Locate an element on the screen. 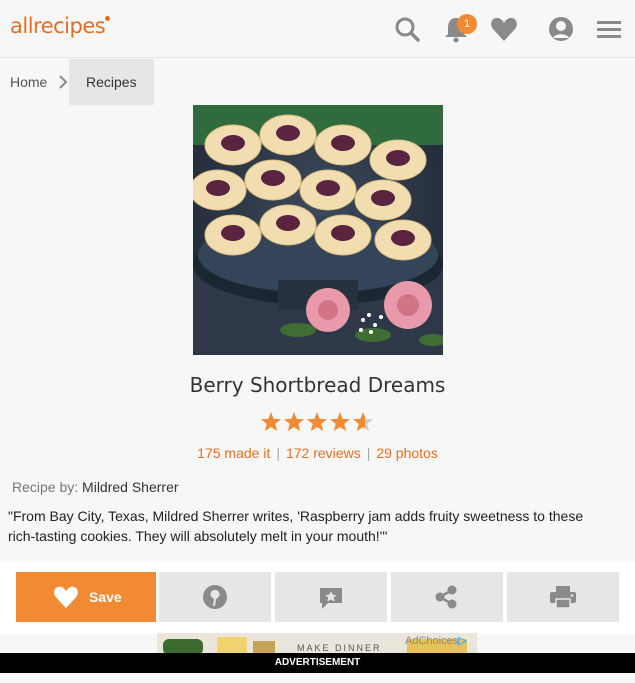 The width and height of the screenshot is (635, 683). review-icon is located at coordinates (331, 598).